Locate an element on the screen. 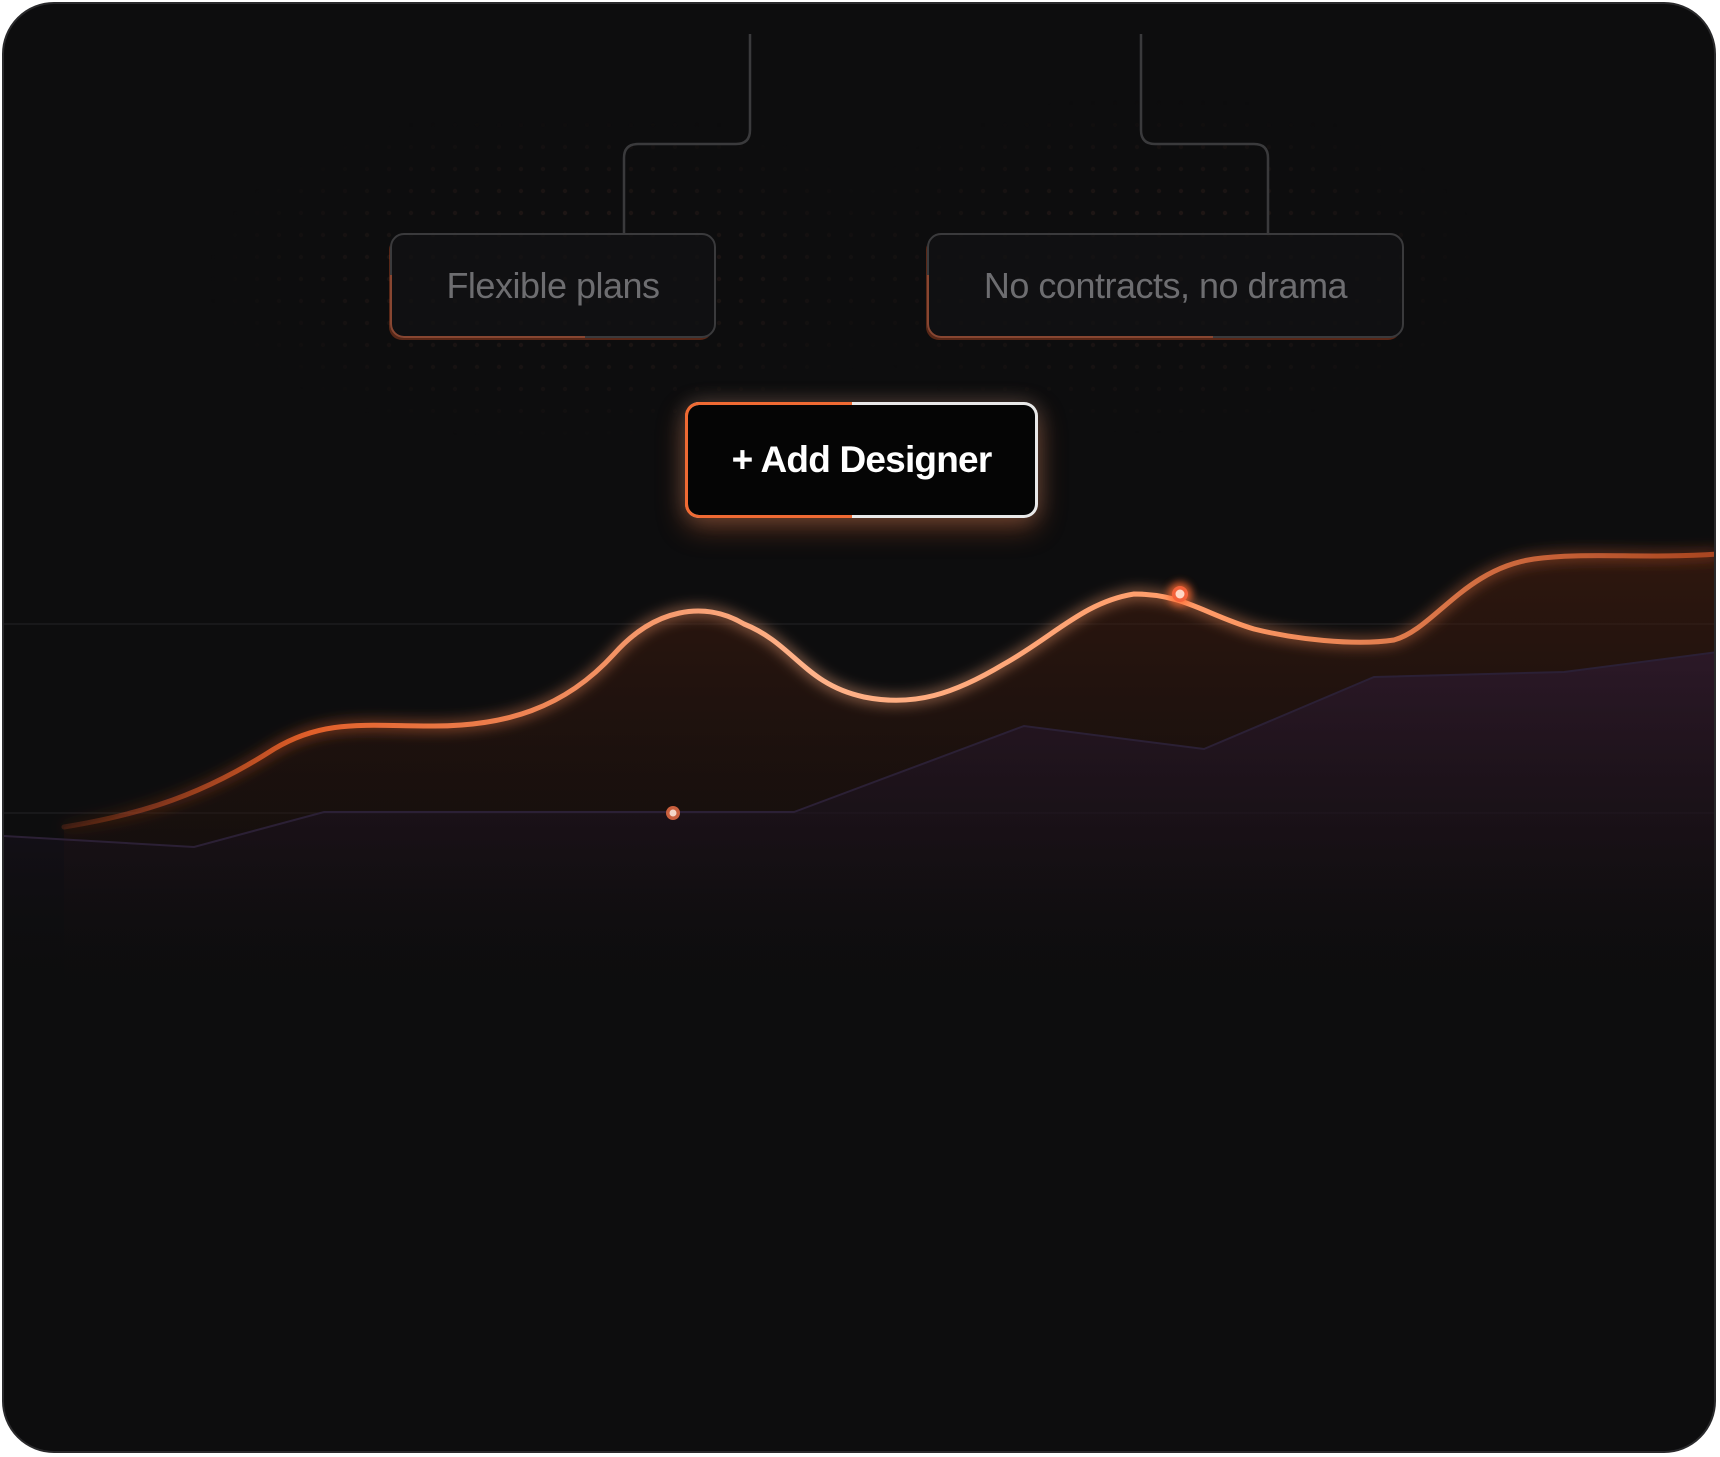 The image size is (1720, 1457). tag-no-contracts: No contracts, no drama is located at coordinates (1165, 285).